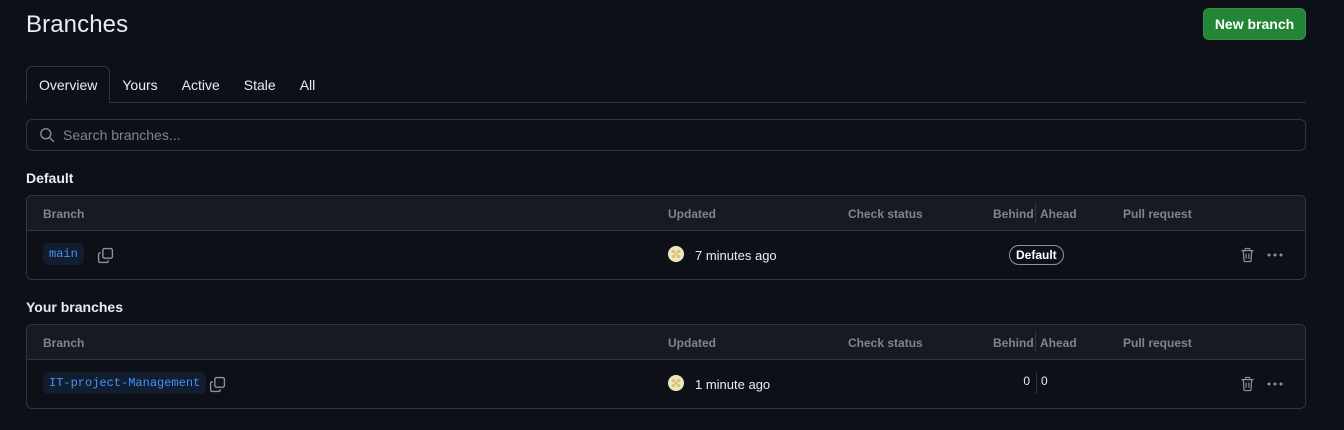 This screenshot has width=1344, height=430. I want to click on search-input, so click(663, 135).